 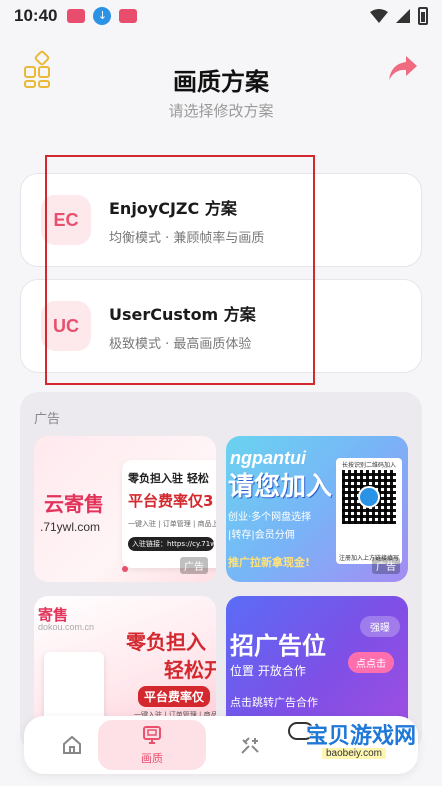 I want to click on ad-text: 平台费率仅, so click(x=174, y=696).